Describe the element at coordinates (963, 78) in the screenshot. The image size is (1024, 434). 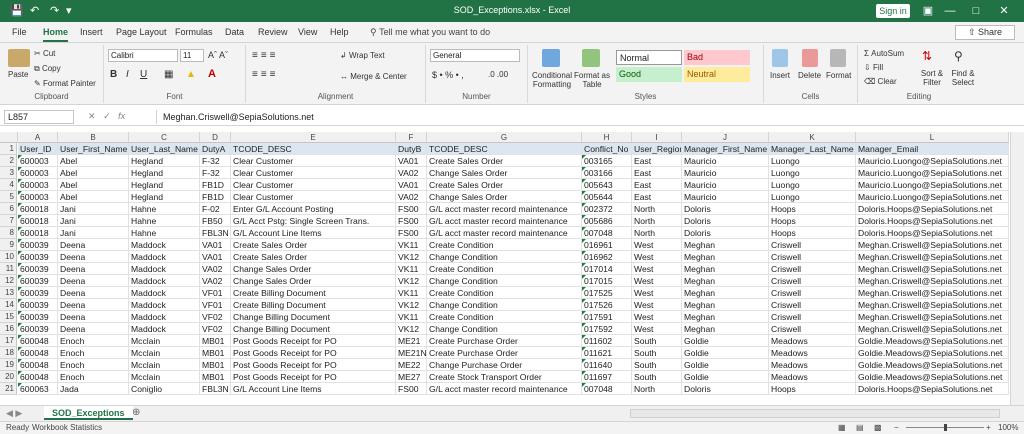
I see `find-select-button: Find & Select` at that location.